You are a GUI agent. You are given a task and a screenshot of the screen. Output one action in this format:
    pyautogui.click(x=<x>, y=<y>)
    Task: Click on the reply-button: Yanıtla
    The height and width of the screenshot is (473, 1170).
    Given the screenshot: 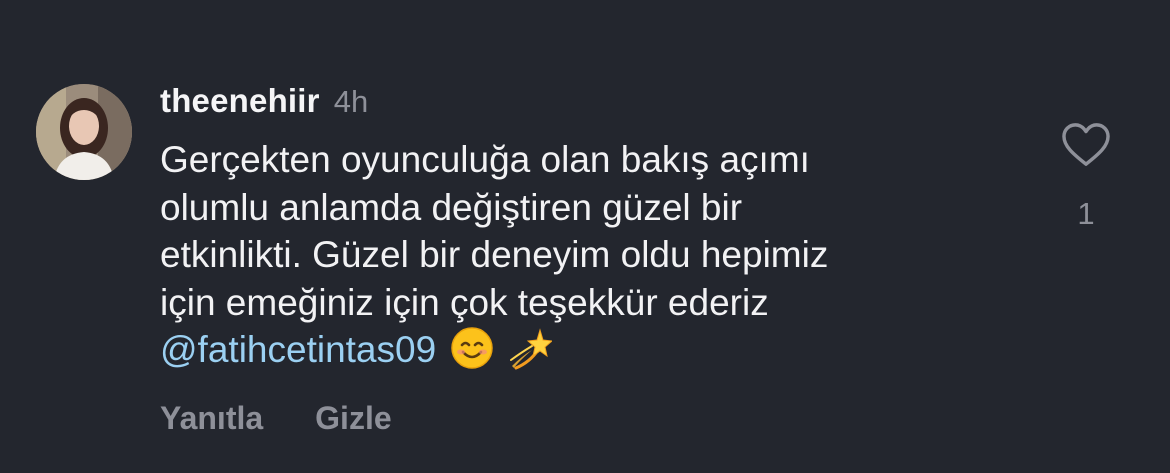 What is the action you would take?
    pyautogui.click(x=211, y=418)
    